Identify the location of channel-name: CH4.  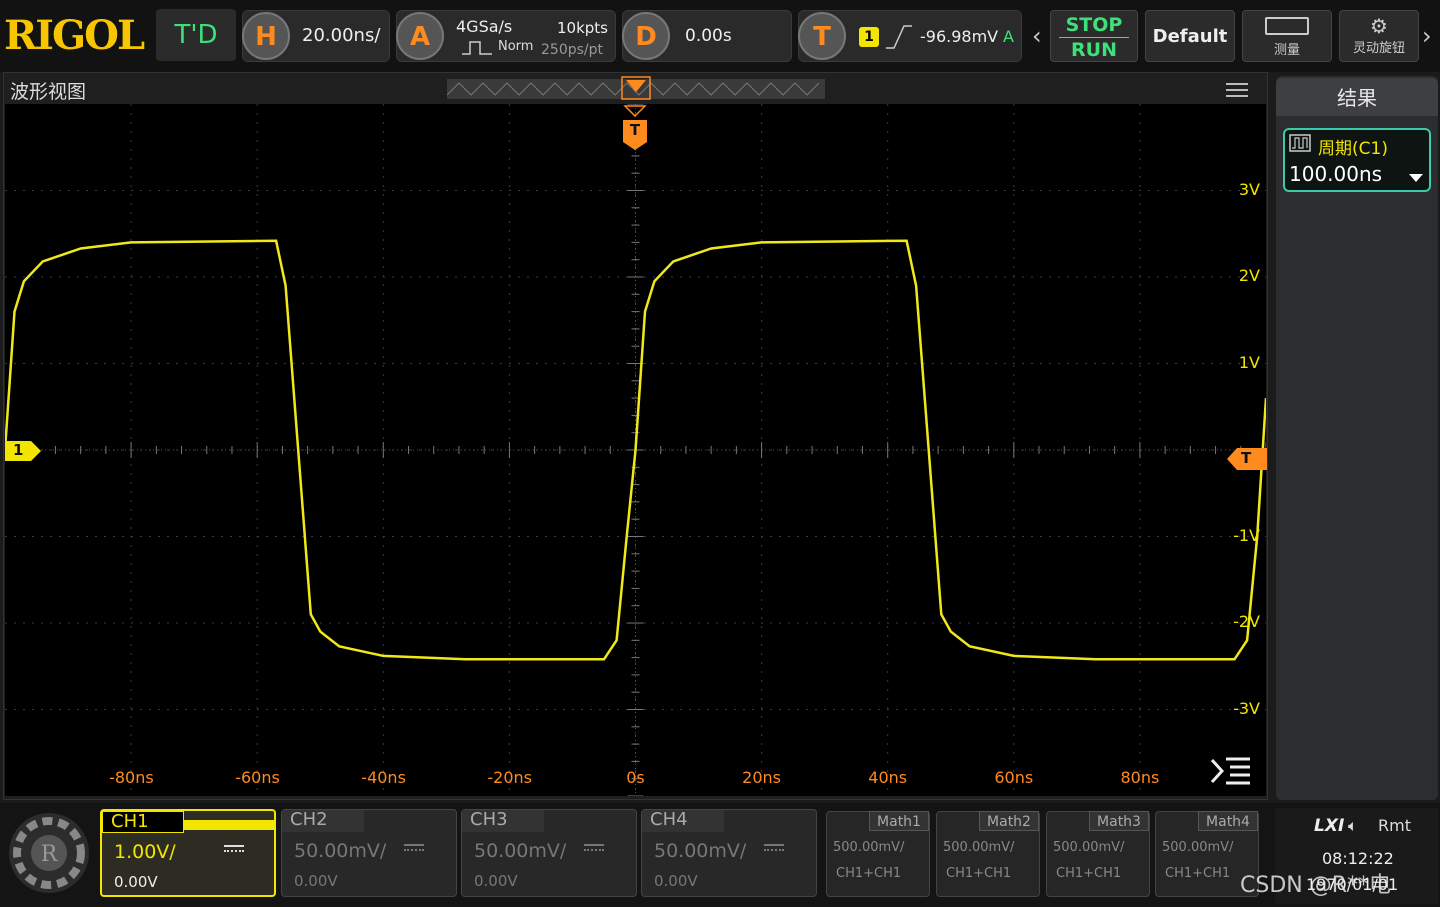
(683, 821).